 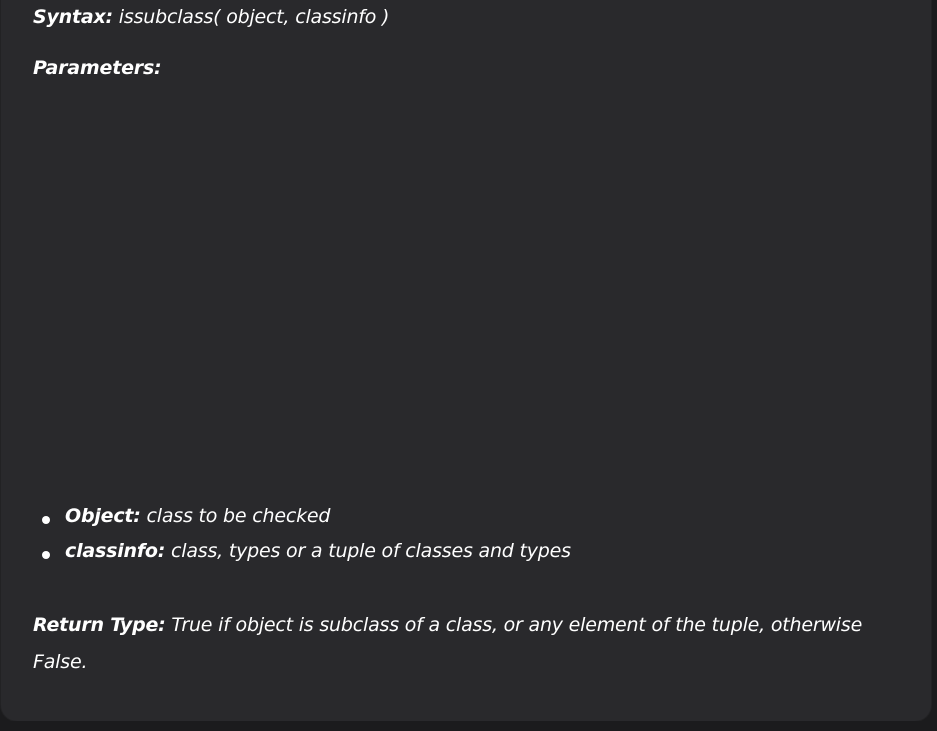 What do you see at coordinates (468, 726) in the screenshot?
I see `page-bottom-strip` at bounding box center [468, 726].